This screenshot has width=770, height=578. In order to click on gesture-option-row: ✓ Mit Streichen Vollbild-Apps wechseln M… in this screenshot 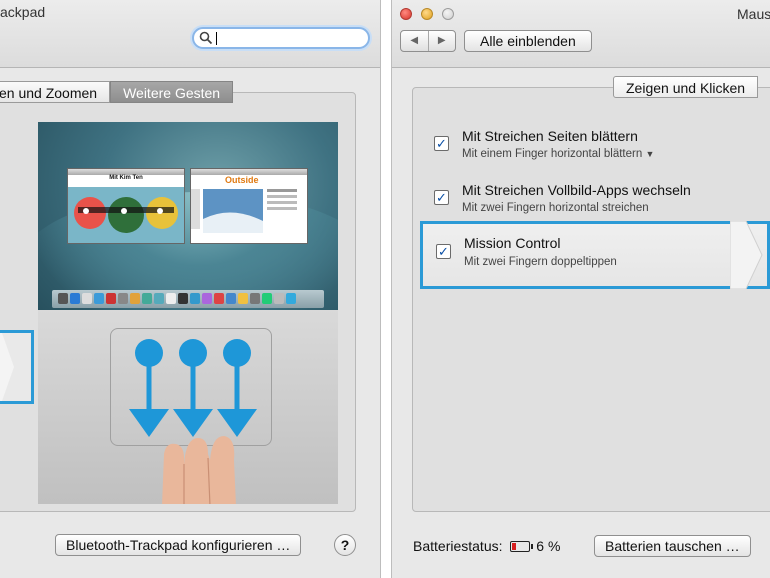, I will do `click(585, 202)`.